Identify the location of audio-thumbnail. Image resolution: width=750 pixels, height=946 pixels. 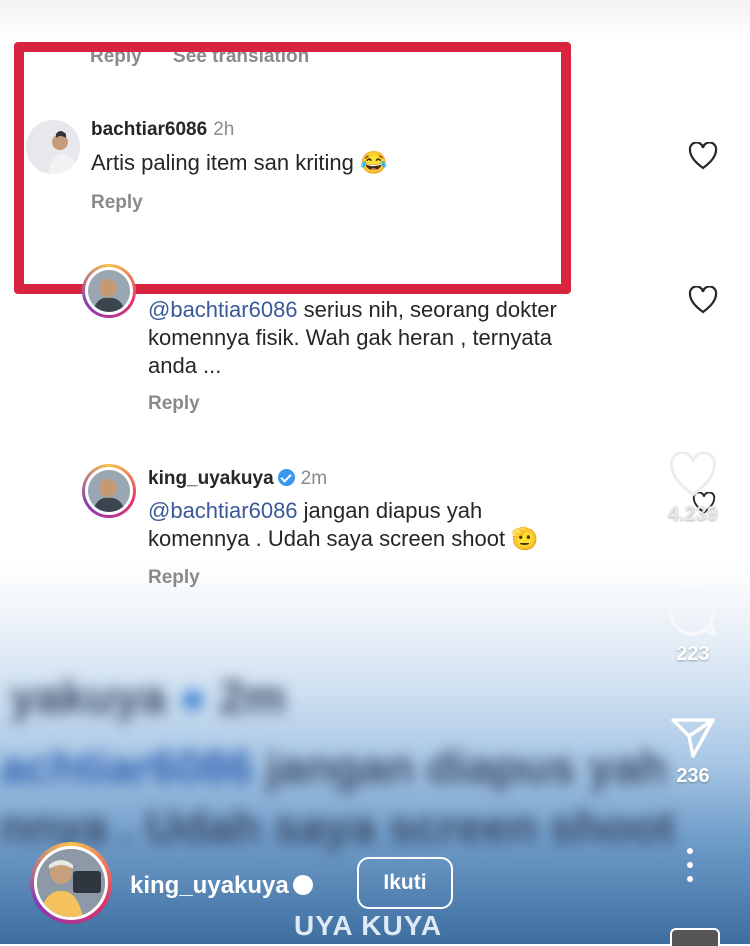
(695, 937).